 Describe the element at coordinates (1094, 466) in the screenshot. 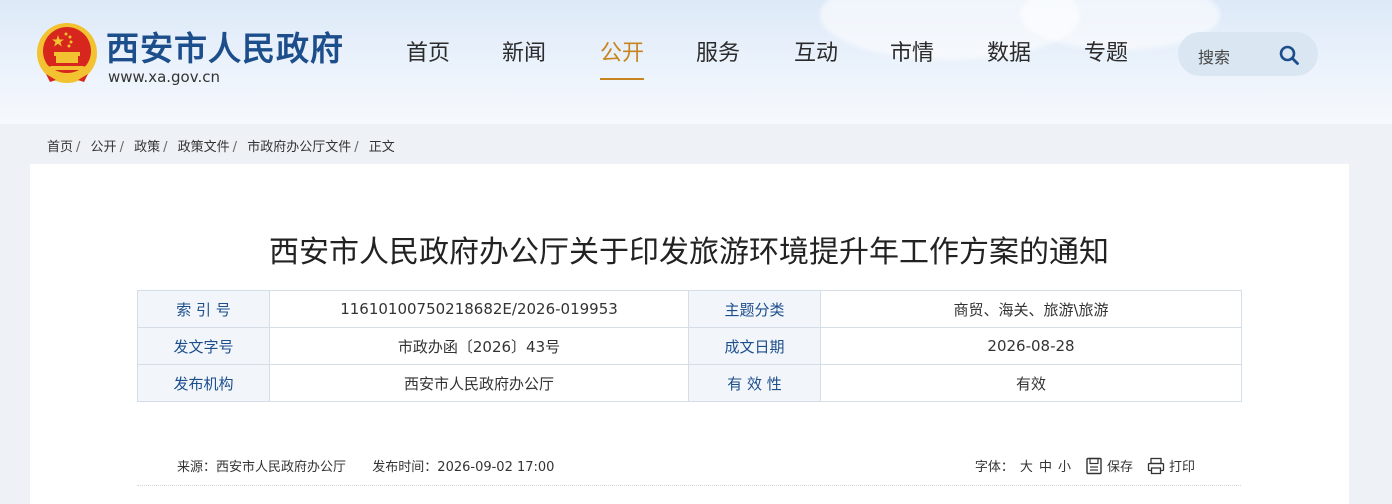

I see `save-icon` at that location.